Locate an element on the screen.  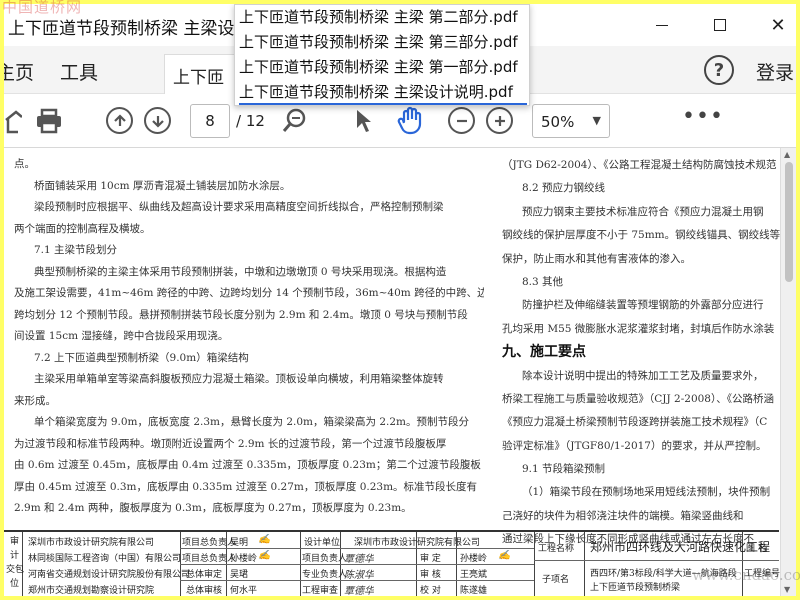
document-text-line: 7.2 上下匝道典型预制桥梁（9.0m）箱梁结构 is located at coordinates (141, 357).